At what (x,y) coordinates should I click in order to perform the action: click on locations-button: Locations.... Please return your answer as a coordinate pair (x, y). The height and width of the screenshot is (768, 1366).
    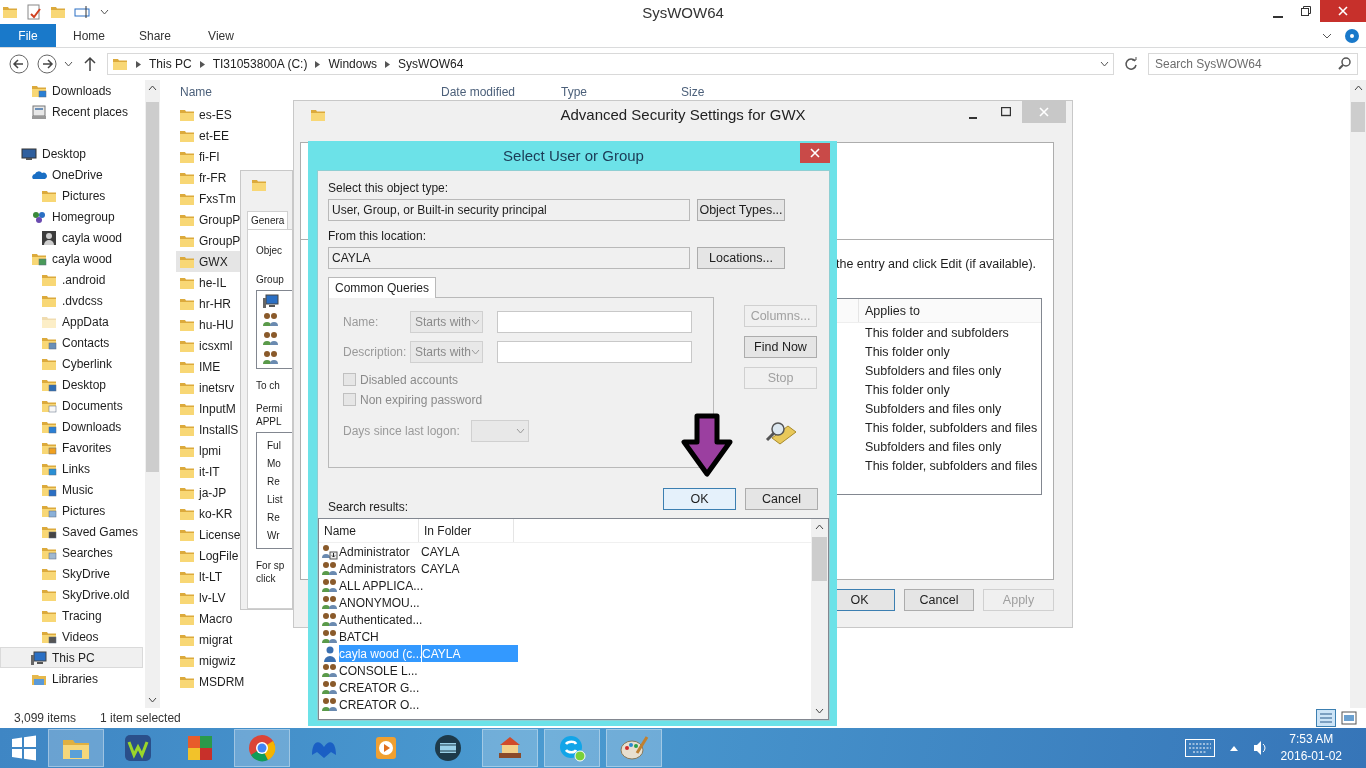
    Looking at the image, I should click on (741, 258).